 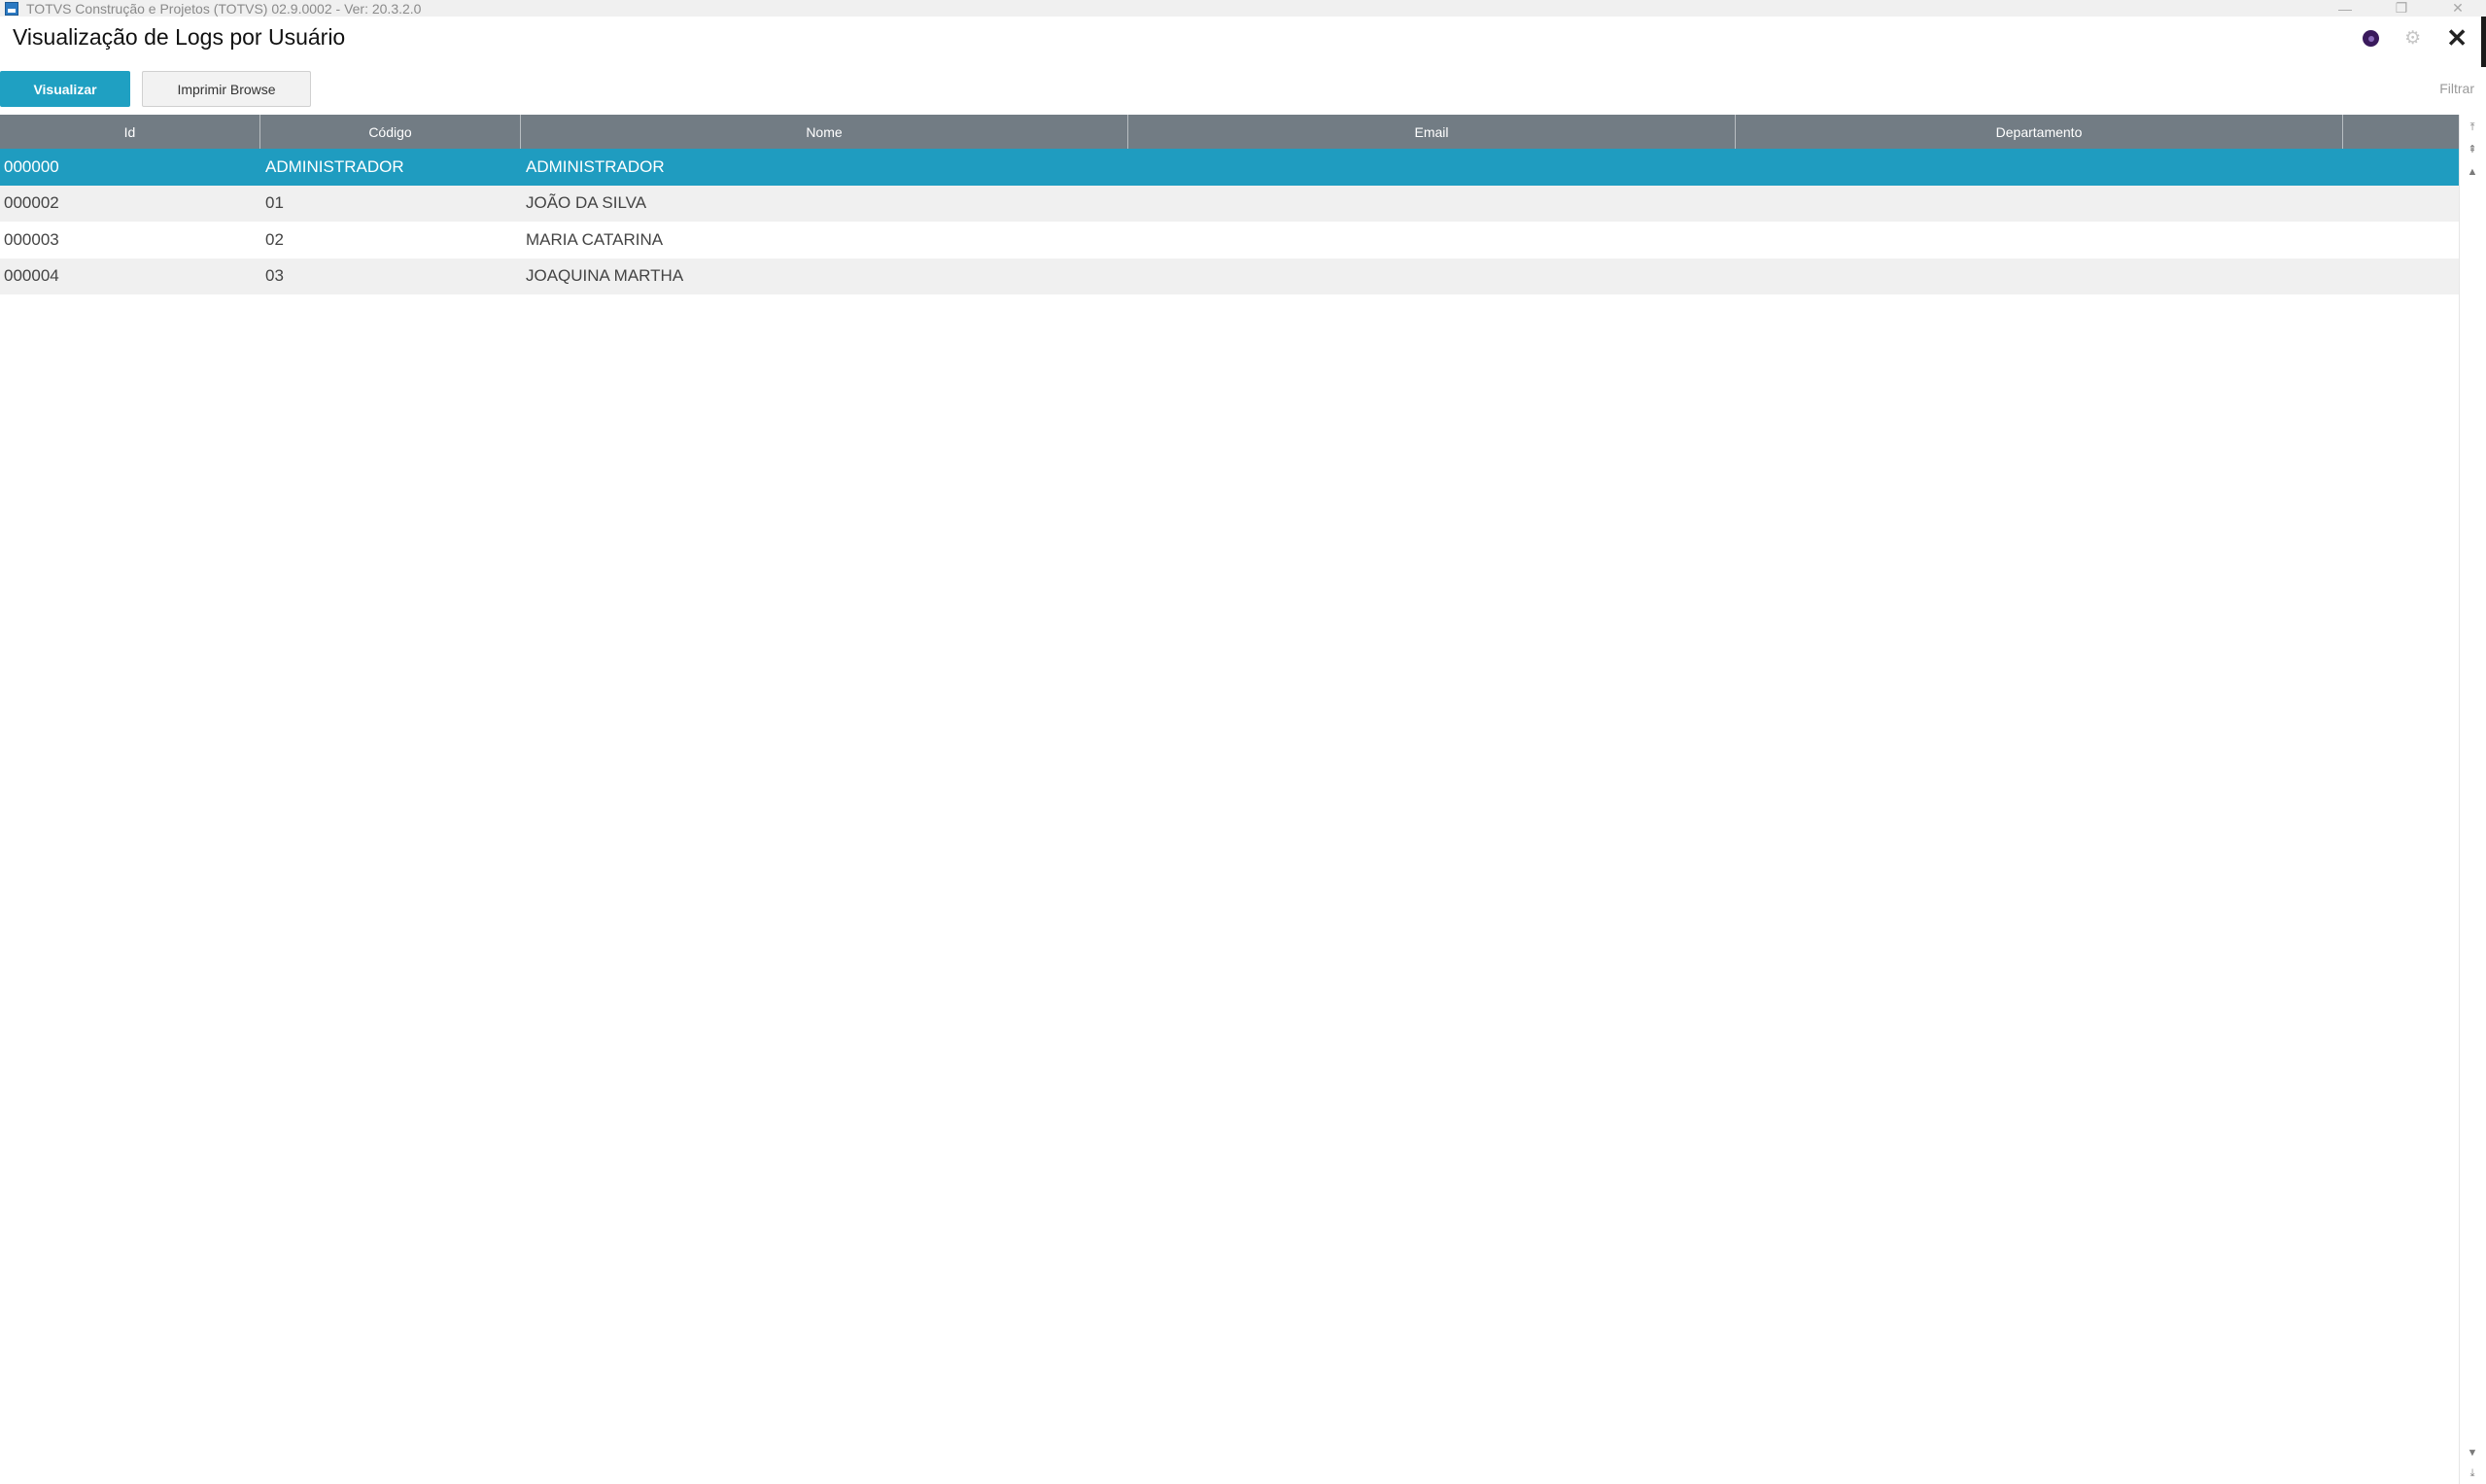 I want to click on scroll-top-button: ⤒, so click(x=2473, y=127).